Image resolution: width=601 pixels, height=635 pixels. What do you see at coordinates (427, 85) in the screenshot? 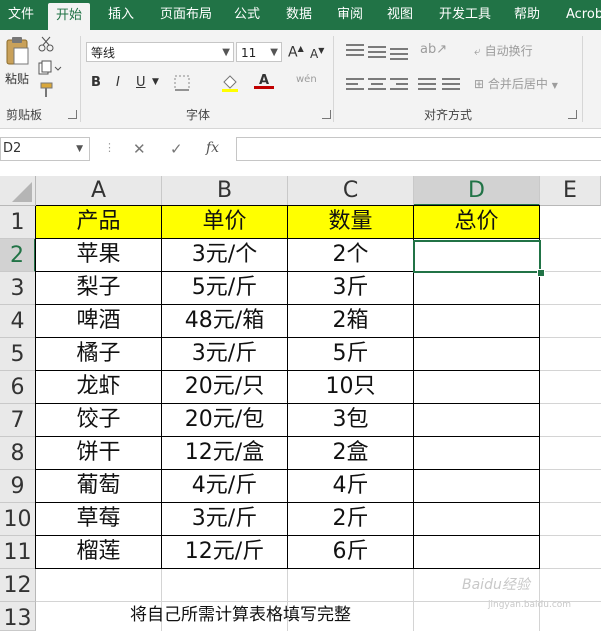
I see `decrease-indent-icon` at bounding box center [427, 85].